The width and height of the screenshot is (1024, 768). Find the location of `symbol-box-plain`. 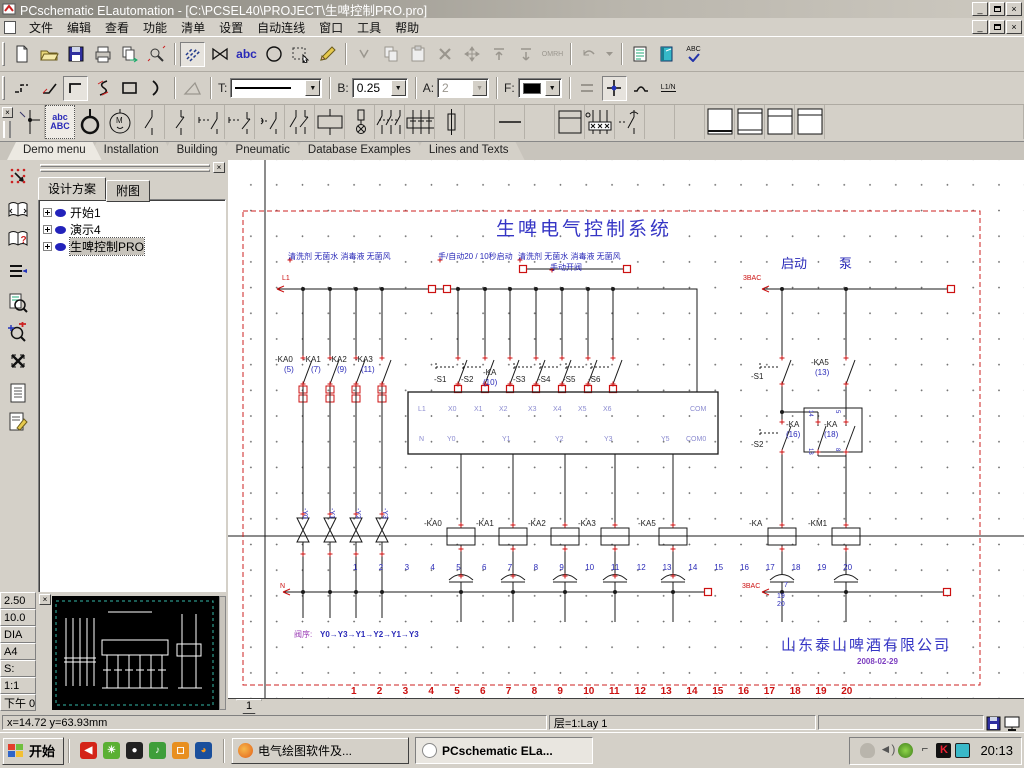

symbol-box-plain is located at coordinates (720, 122).